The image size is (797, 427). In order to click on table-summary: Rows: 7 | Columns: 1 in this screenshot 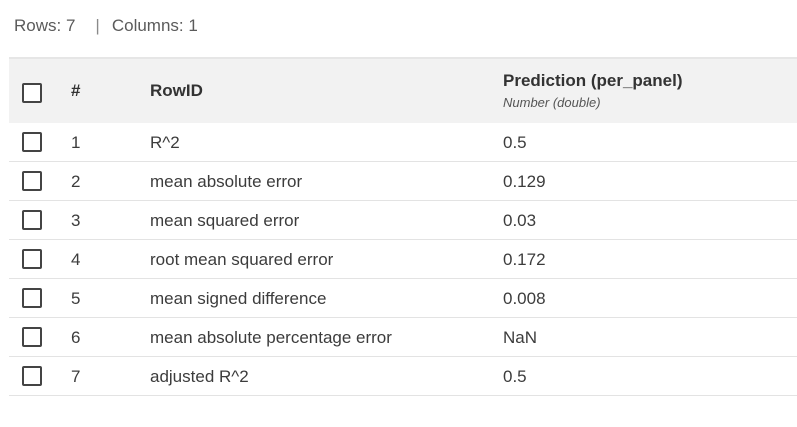, I will do `click(106, 26)`.